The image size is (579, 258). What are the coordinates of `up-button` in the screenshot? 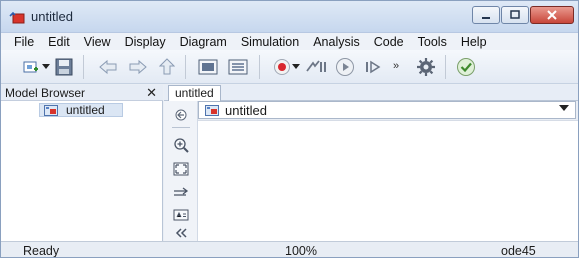 It's located at (167, 67).